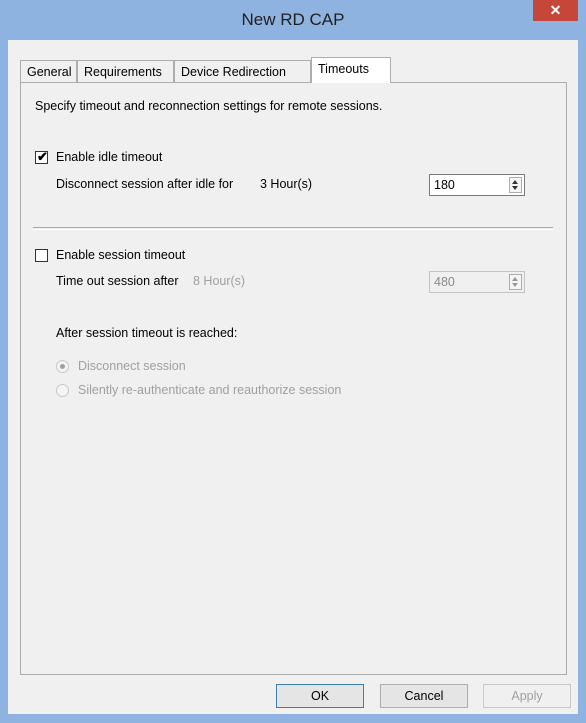 This screenshot has height=723, width=586. What do you see at coordinates (41, 255) in the screenshot?
I see `session-timeout-checkbox` at bounding box center [41, 255].